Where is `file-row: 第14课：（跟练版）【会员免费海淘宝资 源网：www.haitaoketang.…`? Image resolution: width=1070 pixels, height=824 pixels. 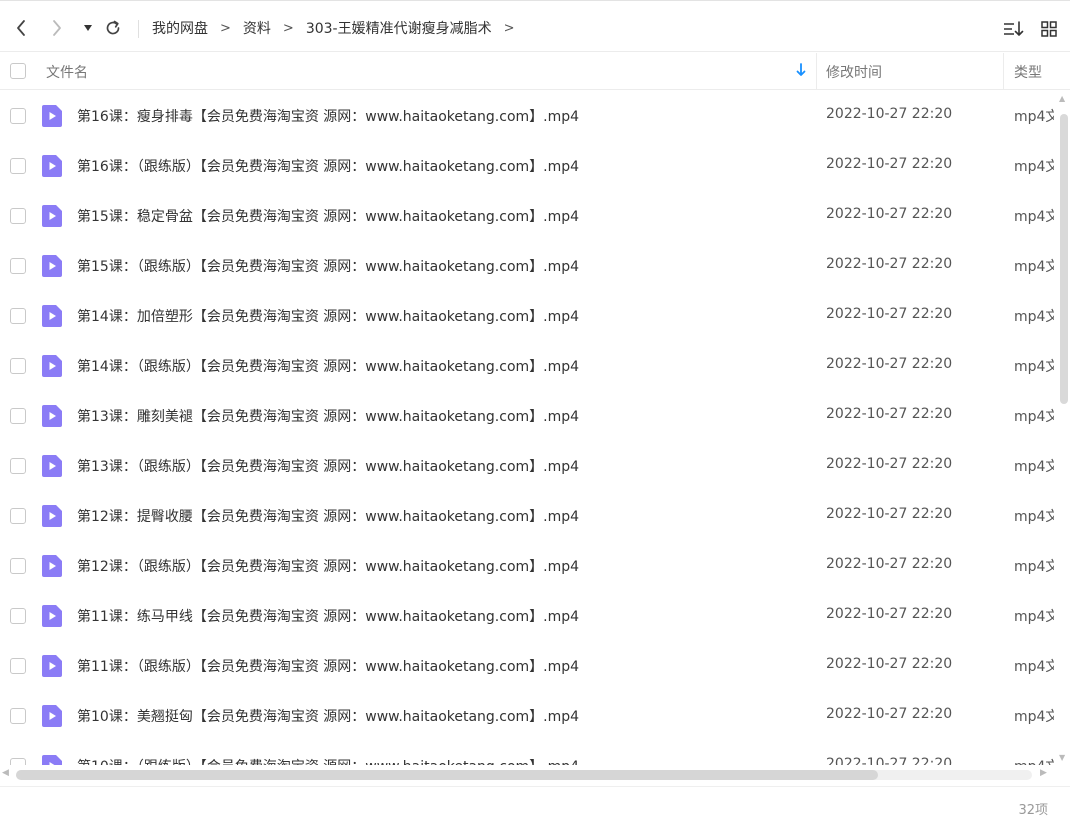 file-row: 第14课：（跟练版）【会员免费海淘宝资 源网：www.haitaoketang.… is located at coordinates (528, 366).